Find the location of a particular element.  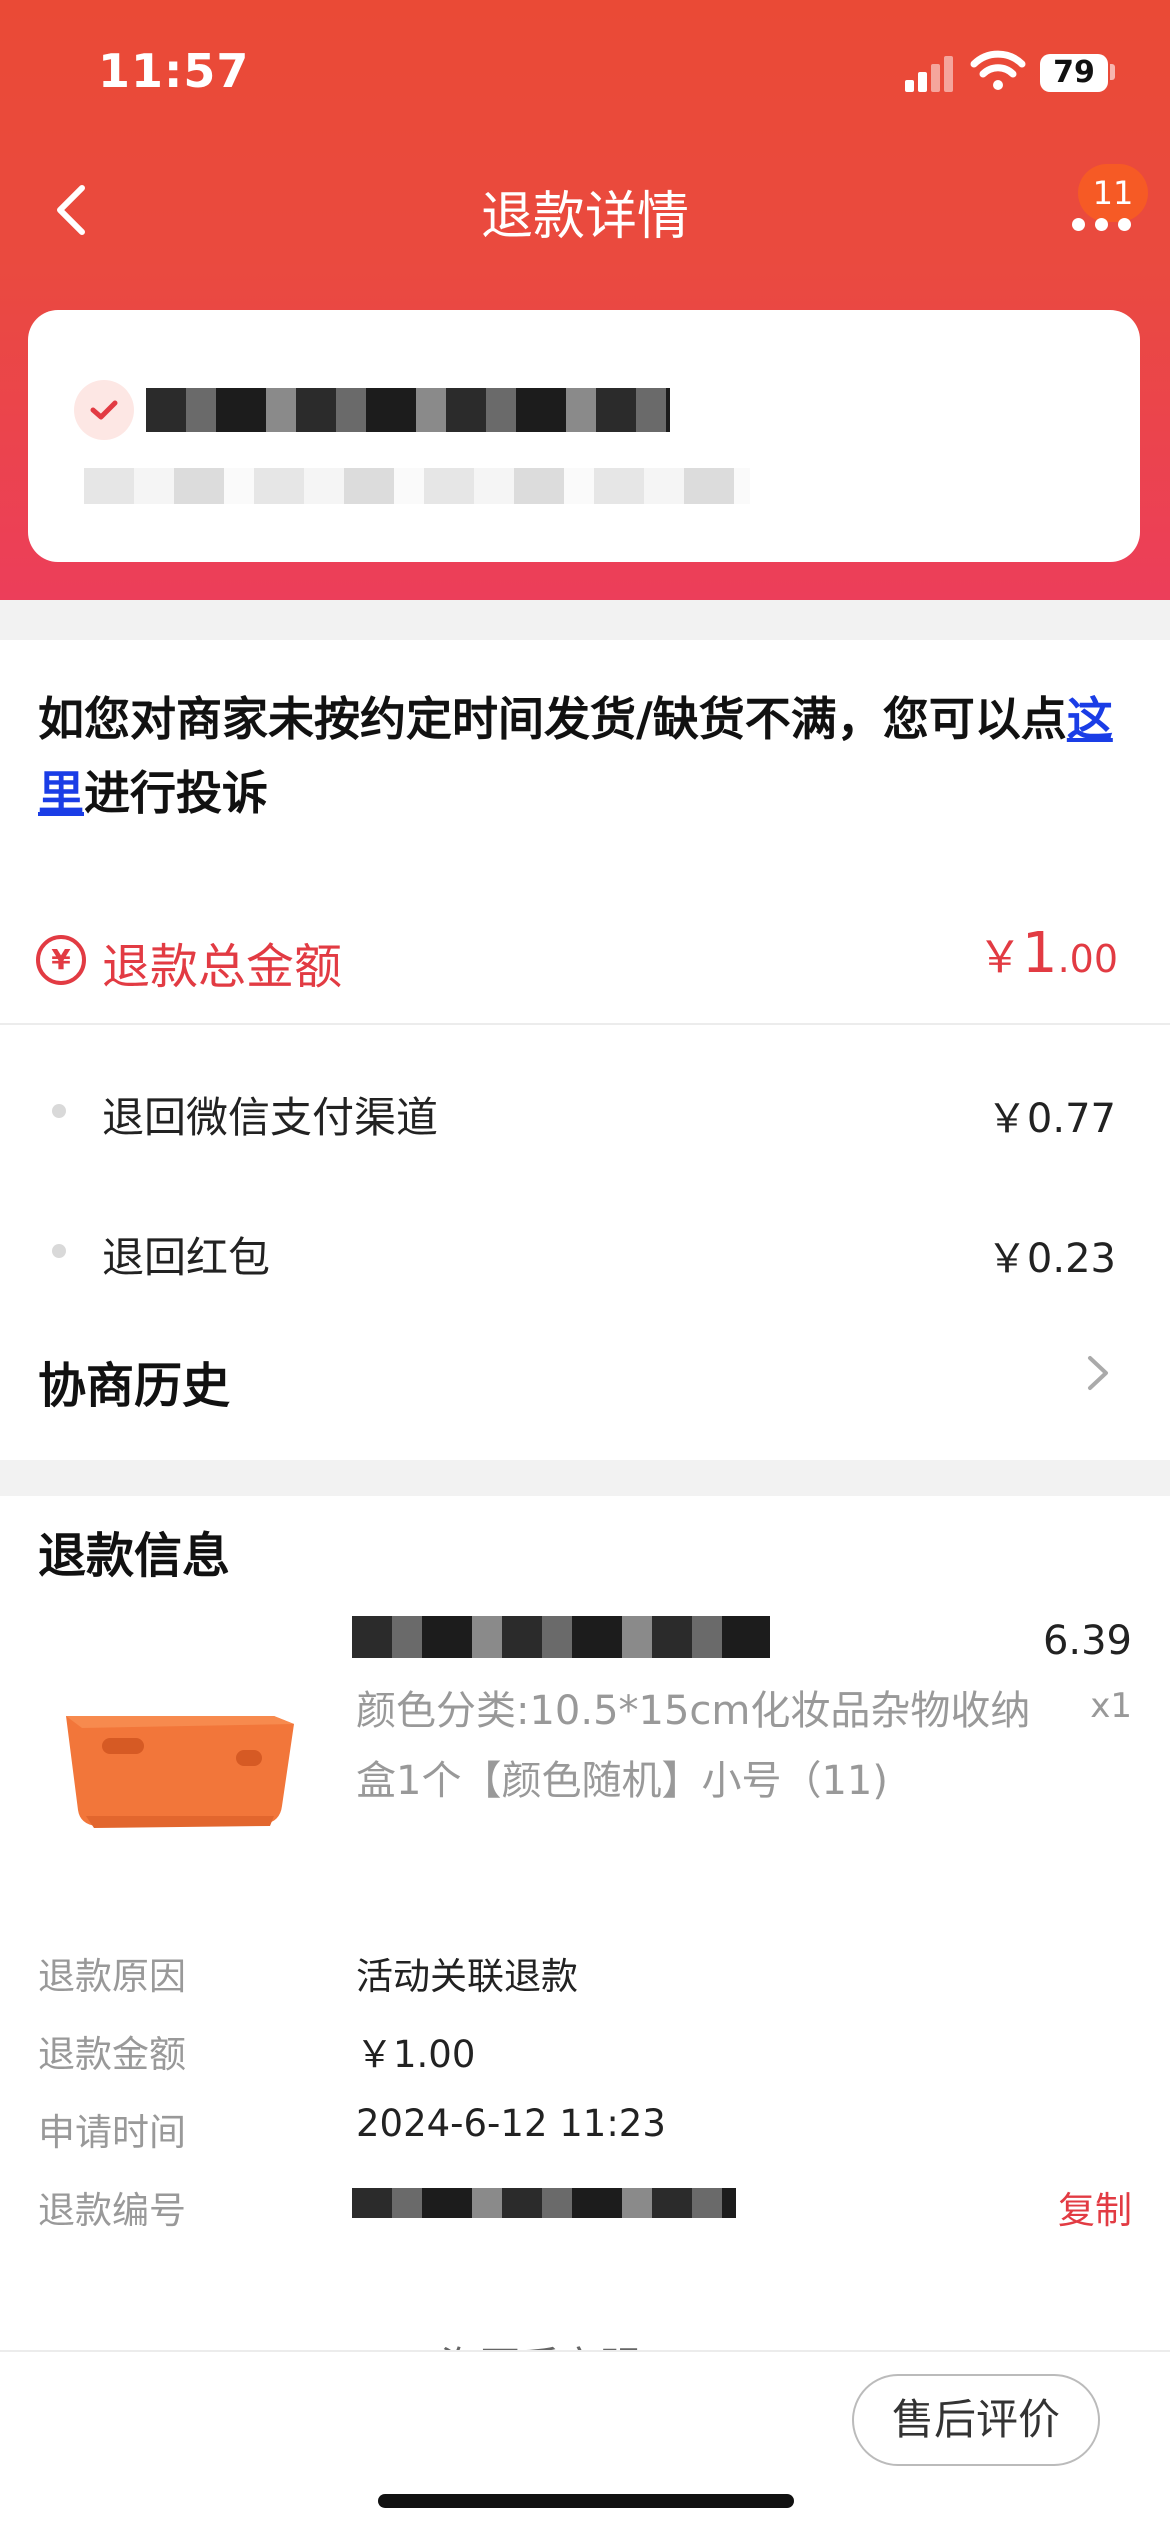

yuan-icon: ¥ is located at coordinates (61, 960).